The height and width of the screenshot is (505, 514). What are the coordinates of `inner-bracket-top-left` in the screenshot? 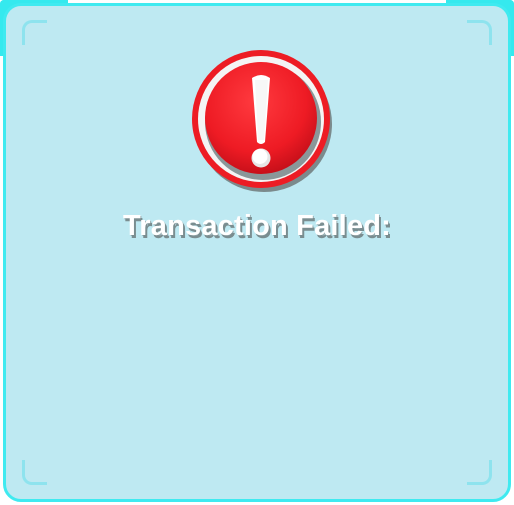 It's located at (34, 32).